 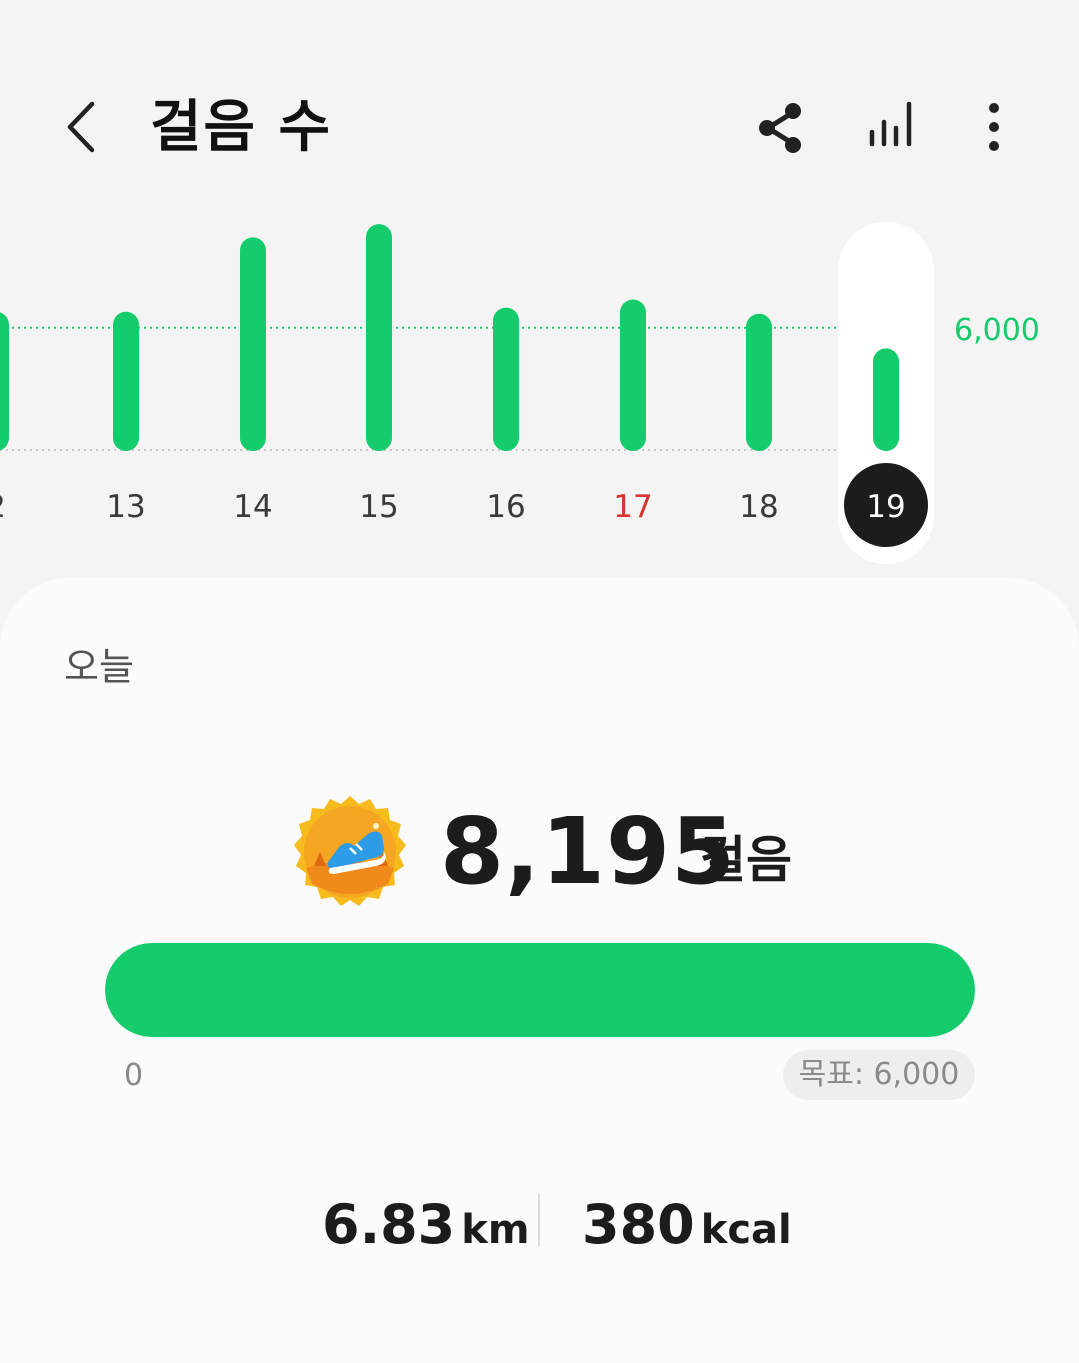 What do you see at coordinates (134, 1075) in the screenshot?
I see `progress-min-label: 0` at bounding box center [134, 1075].